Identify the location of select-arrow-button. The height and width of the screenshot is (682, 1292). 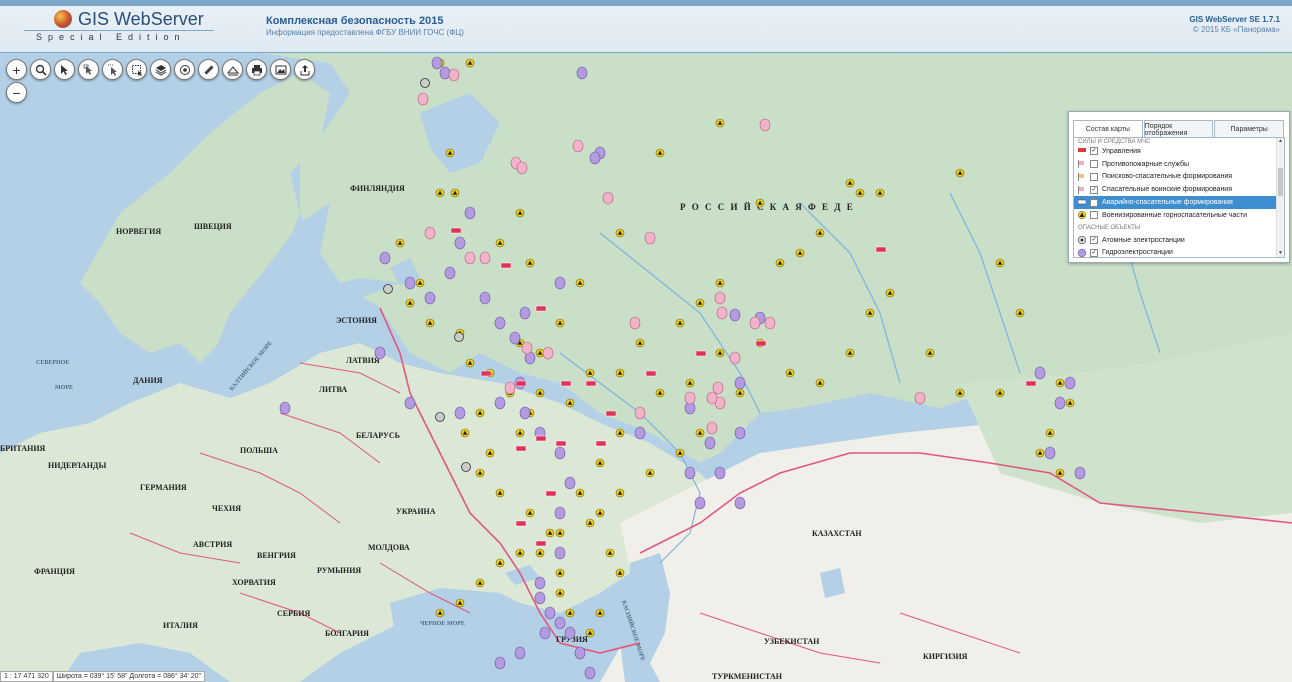
(88, 69).